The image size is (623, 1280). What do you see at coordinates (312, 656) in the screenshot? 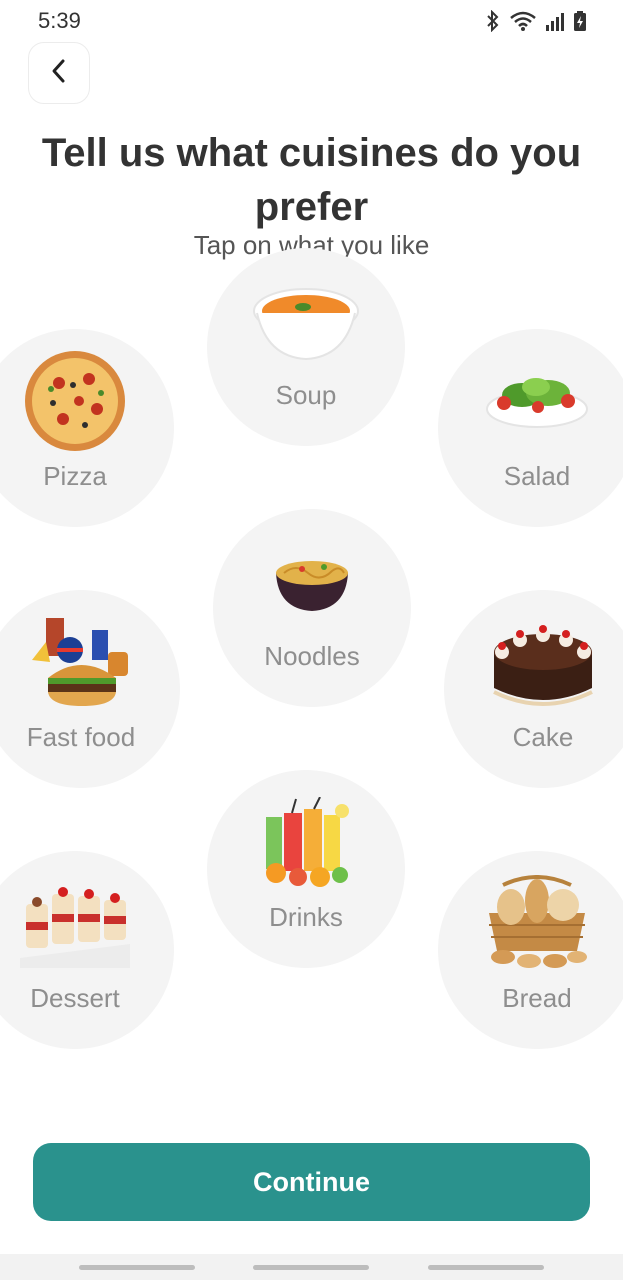
I see `cuisine-label: Noodles` at bounding box center [312, 656].